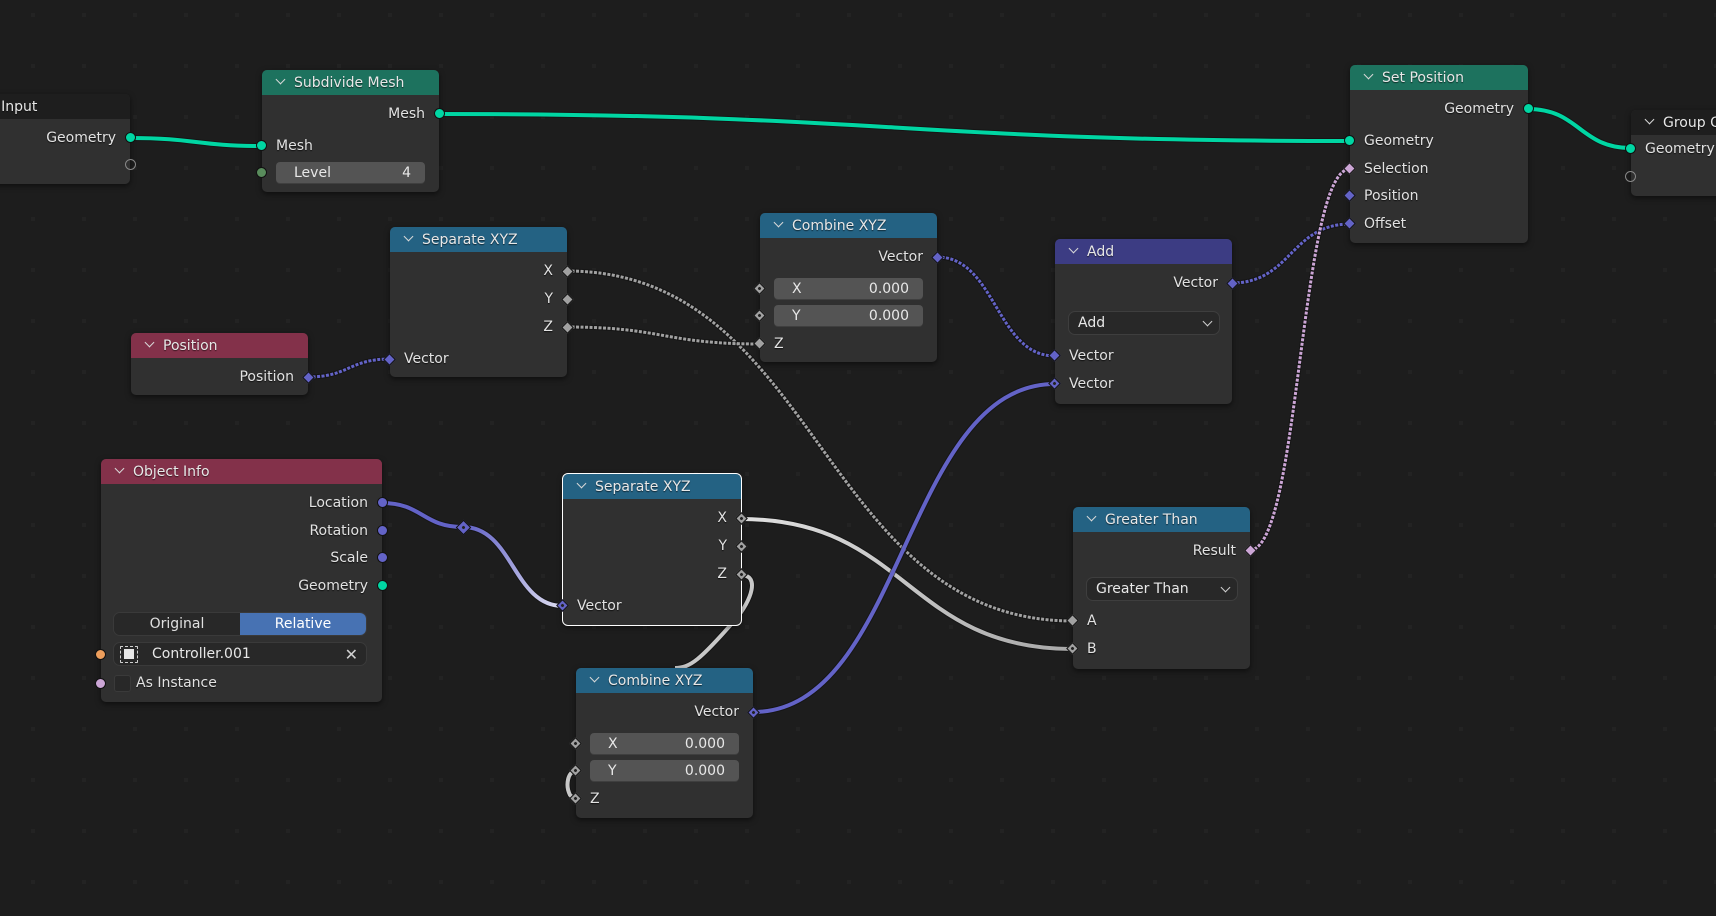  Describe the element at coordinates (382, 557) in the screenshot. I see `socket-scale-output` at that location.